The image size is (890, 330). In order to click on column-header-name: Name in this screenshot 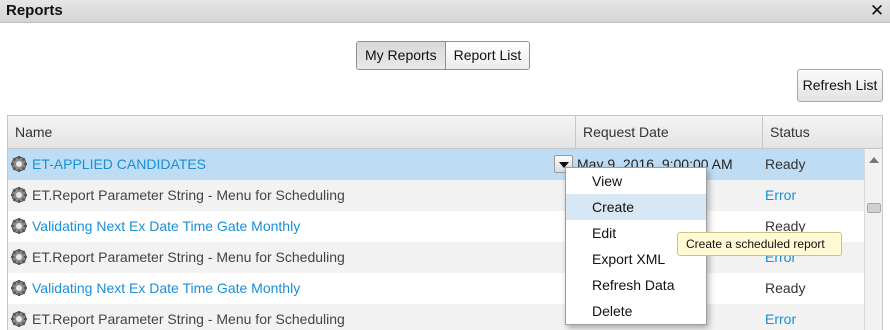, I will do `click(292, 132)`.